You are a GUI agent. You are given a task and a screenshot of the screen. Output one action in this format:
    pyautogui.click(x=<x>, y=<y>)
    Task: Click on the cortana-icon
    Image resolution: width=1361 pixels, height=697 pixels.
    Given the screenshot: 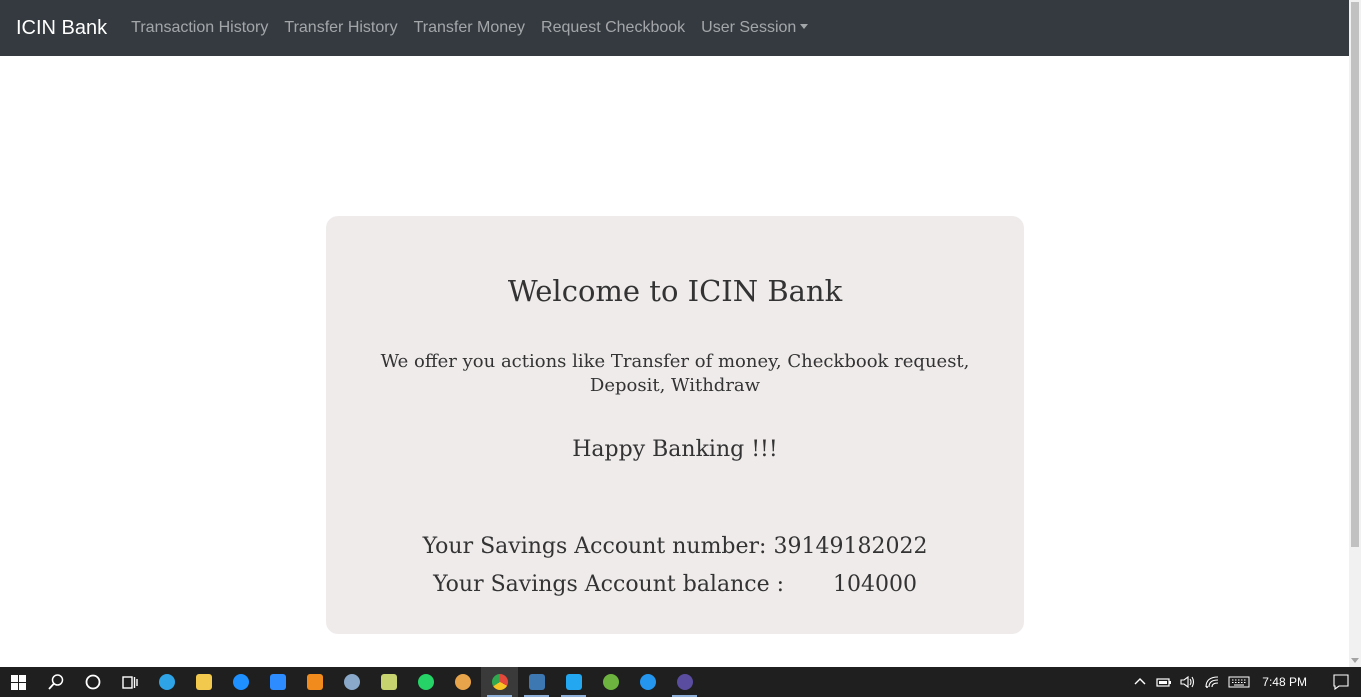 What is the action you would take?
    pyautogui.click(x=92, y=682)
    